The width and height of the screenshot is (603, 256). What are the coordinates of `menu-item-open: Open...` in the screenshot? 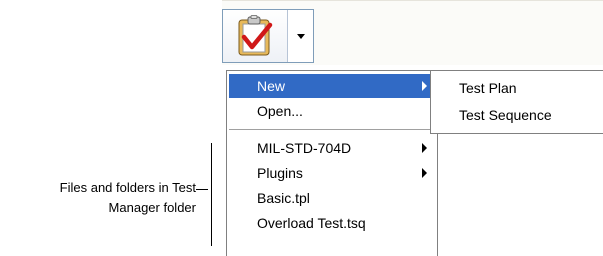 It's located at (332, 111).